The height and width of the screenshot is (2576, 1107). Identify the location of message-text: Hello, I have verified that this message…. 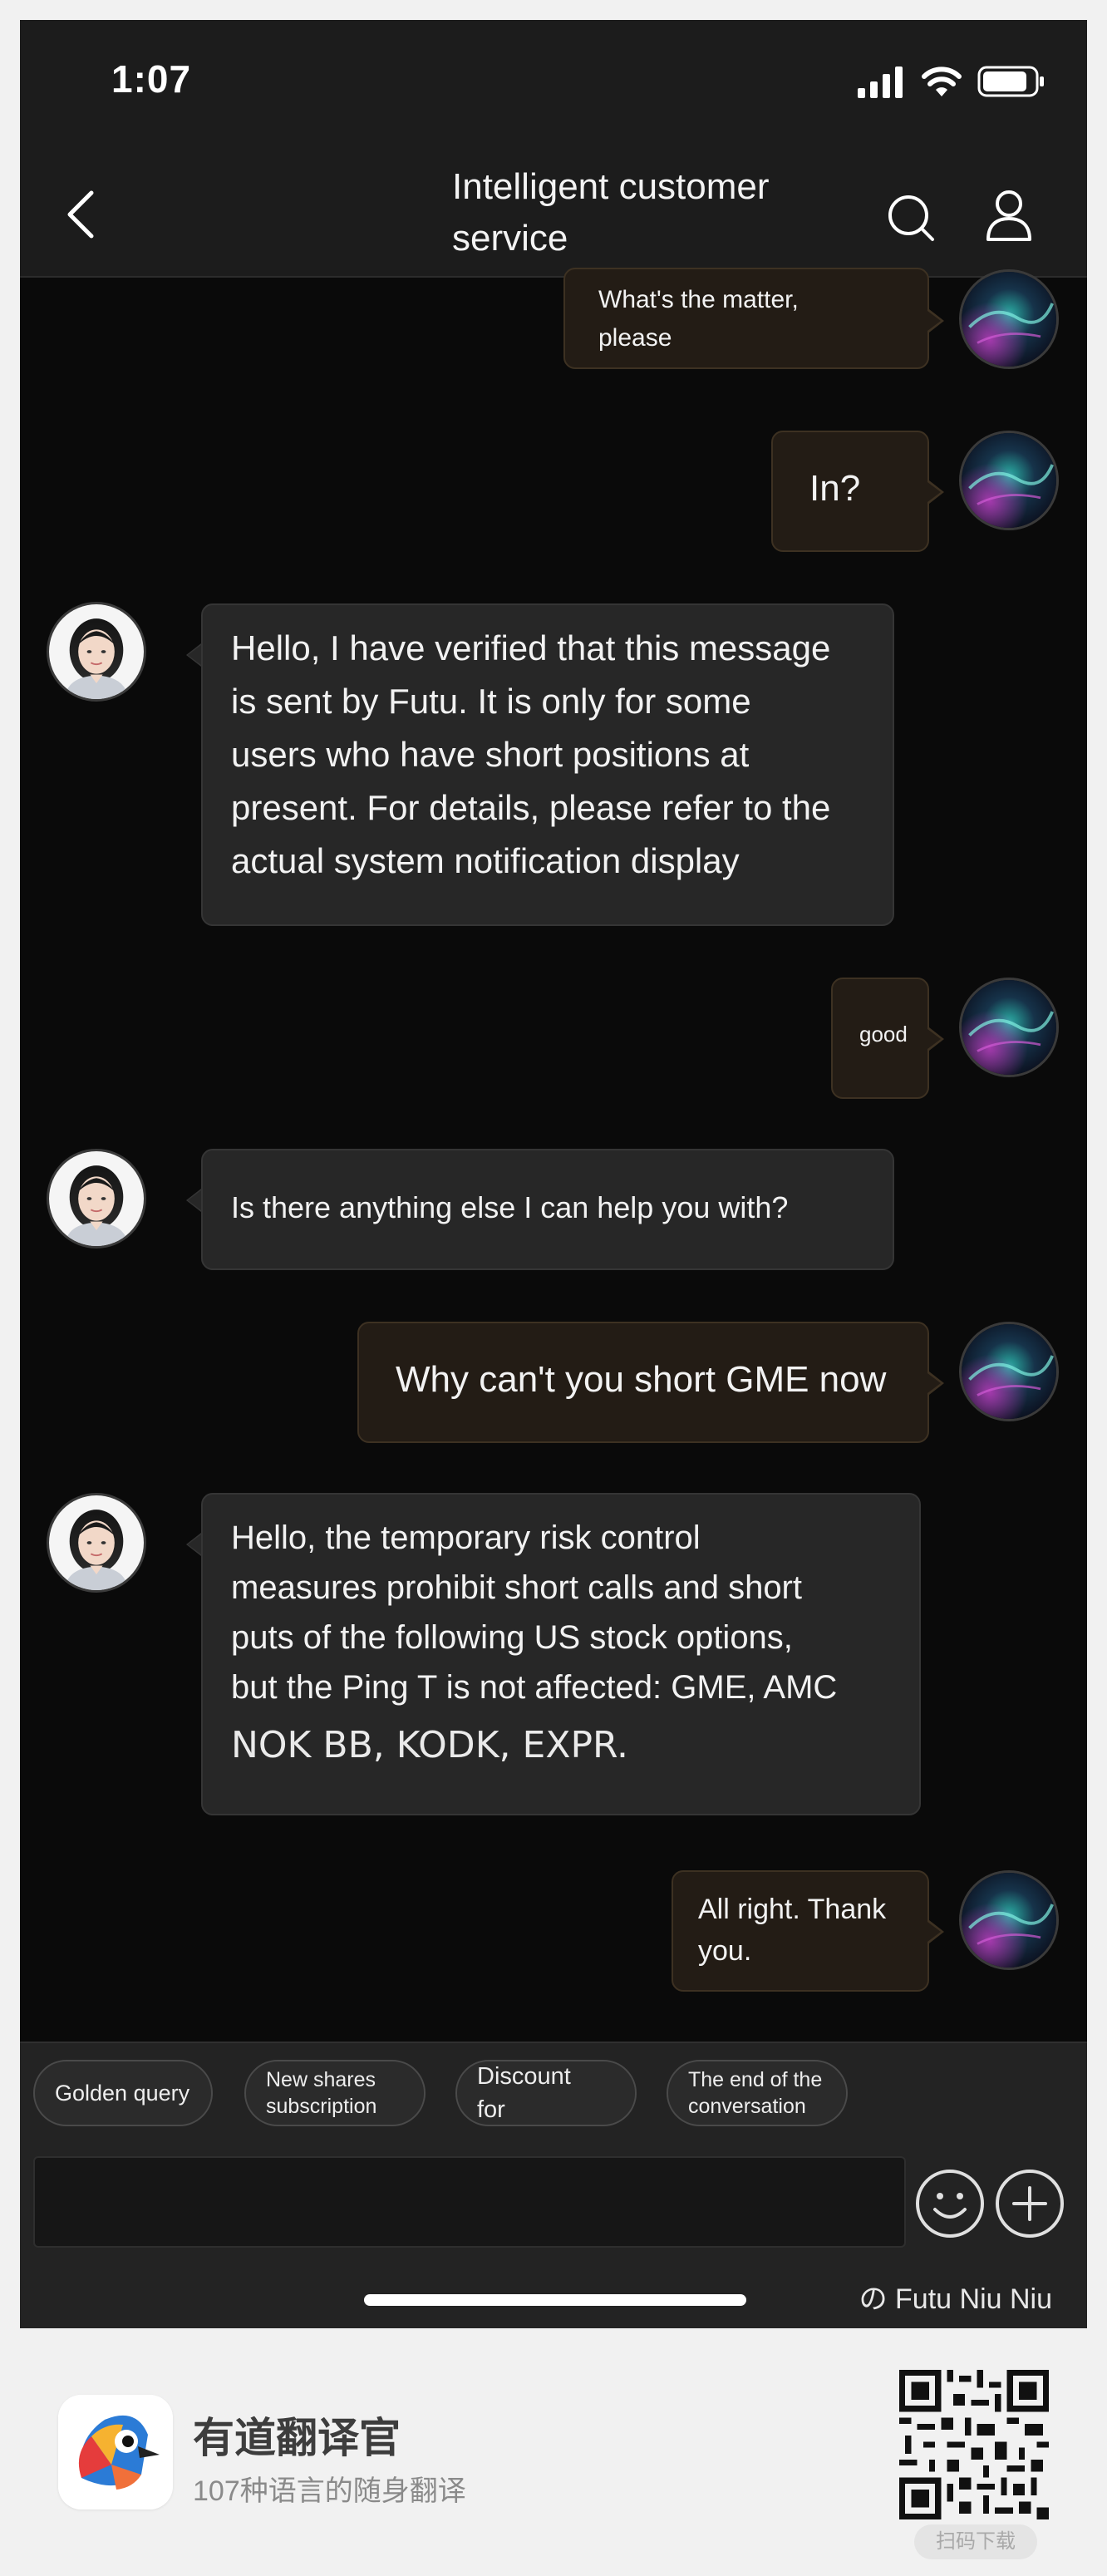
(531, 754).